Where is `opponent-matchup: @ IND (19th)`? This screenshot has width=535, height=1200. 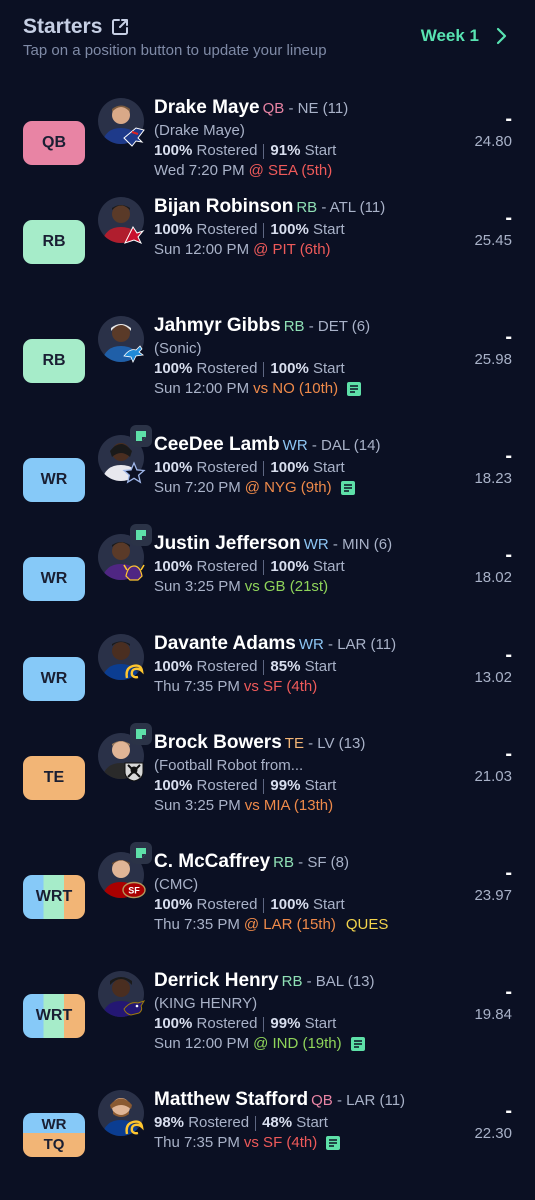
opponent-matchup: @ IND (19th) is located at coordinates (297, 1043).